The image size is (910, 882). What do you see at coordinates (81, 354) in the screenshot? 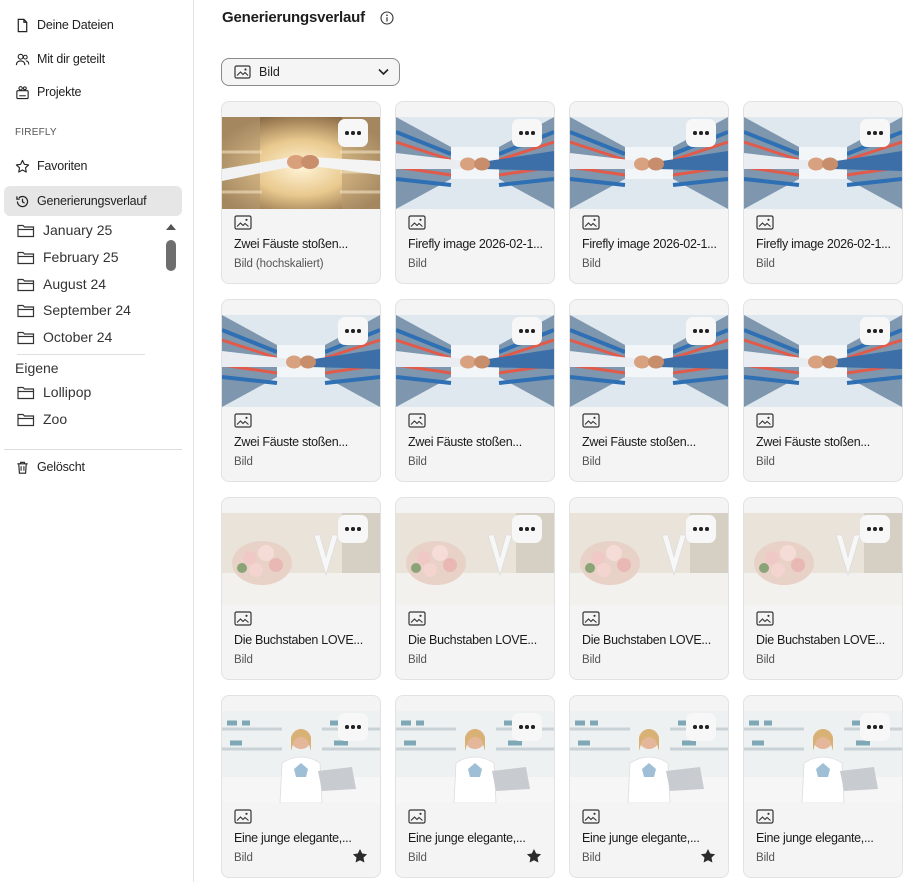
I see `divider` at bounding box center [81, 354].